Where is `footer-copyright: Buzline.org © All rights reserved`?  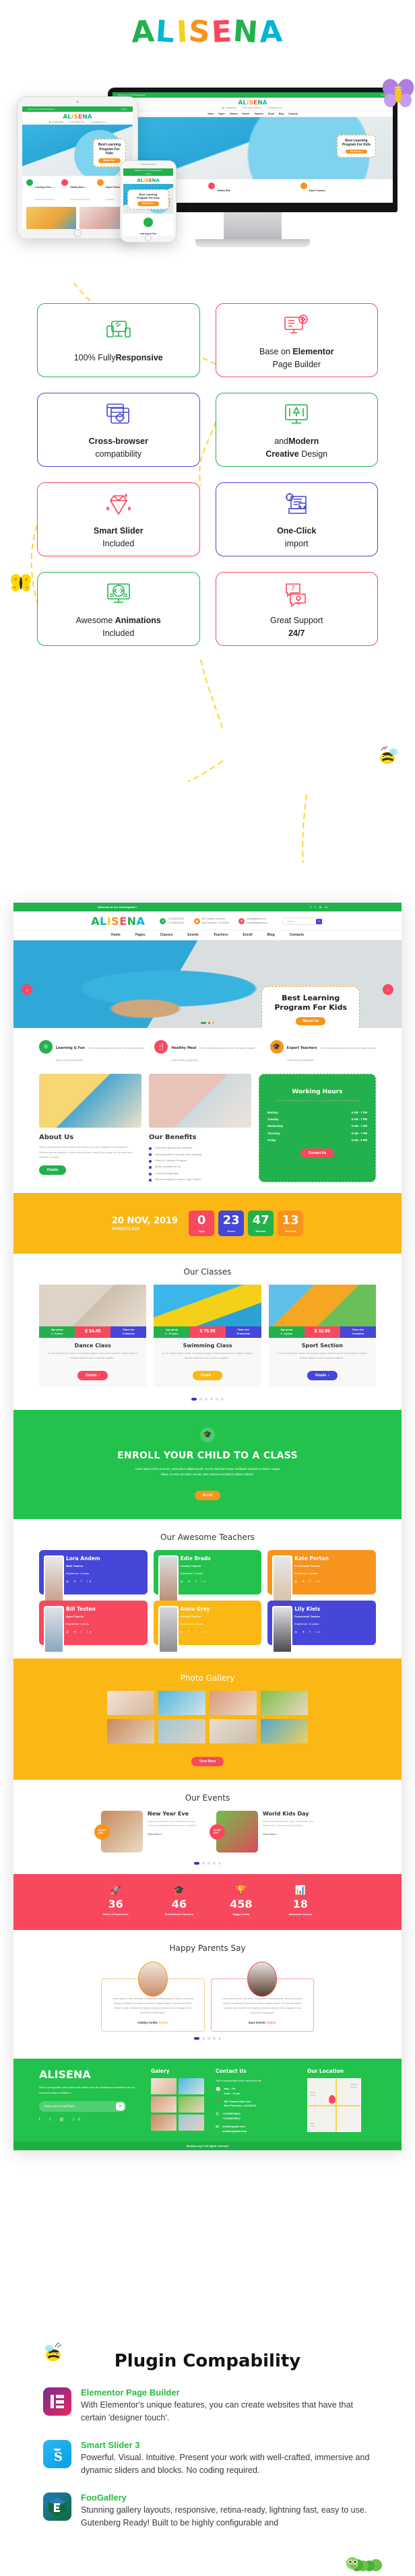 footer-copyright: Buzline.org © All rights reserved is located at coordinates (207, 2146).